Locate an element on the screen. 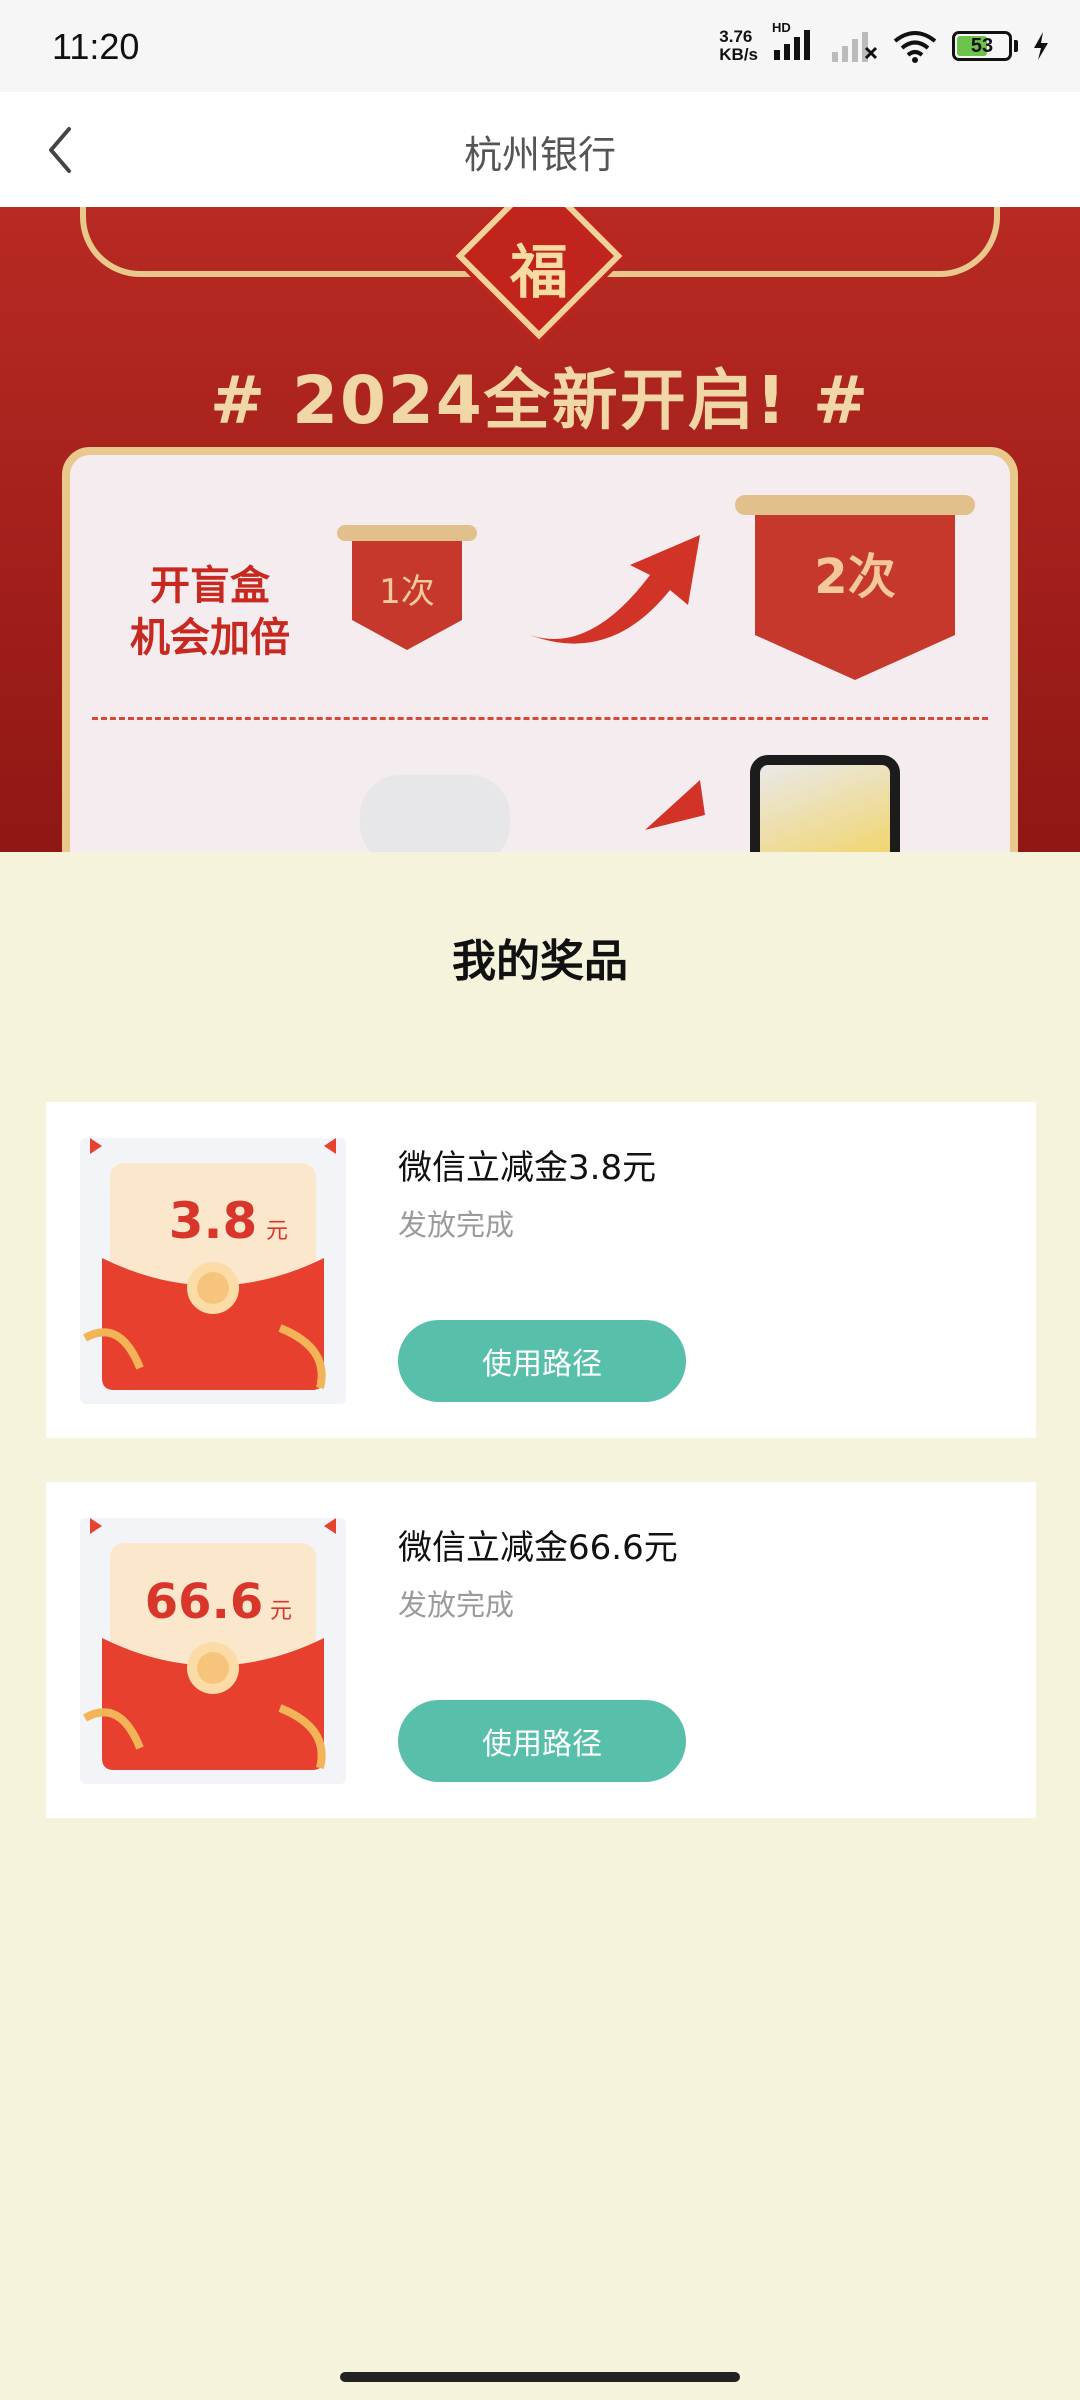  scroll-banner-small-icon: 1次 is located at coordinates (407, 590).